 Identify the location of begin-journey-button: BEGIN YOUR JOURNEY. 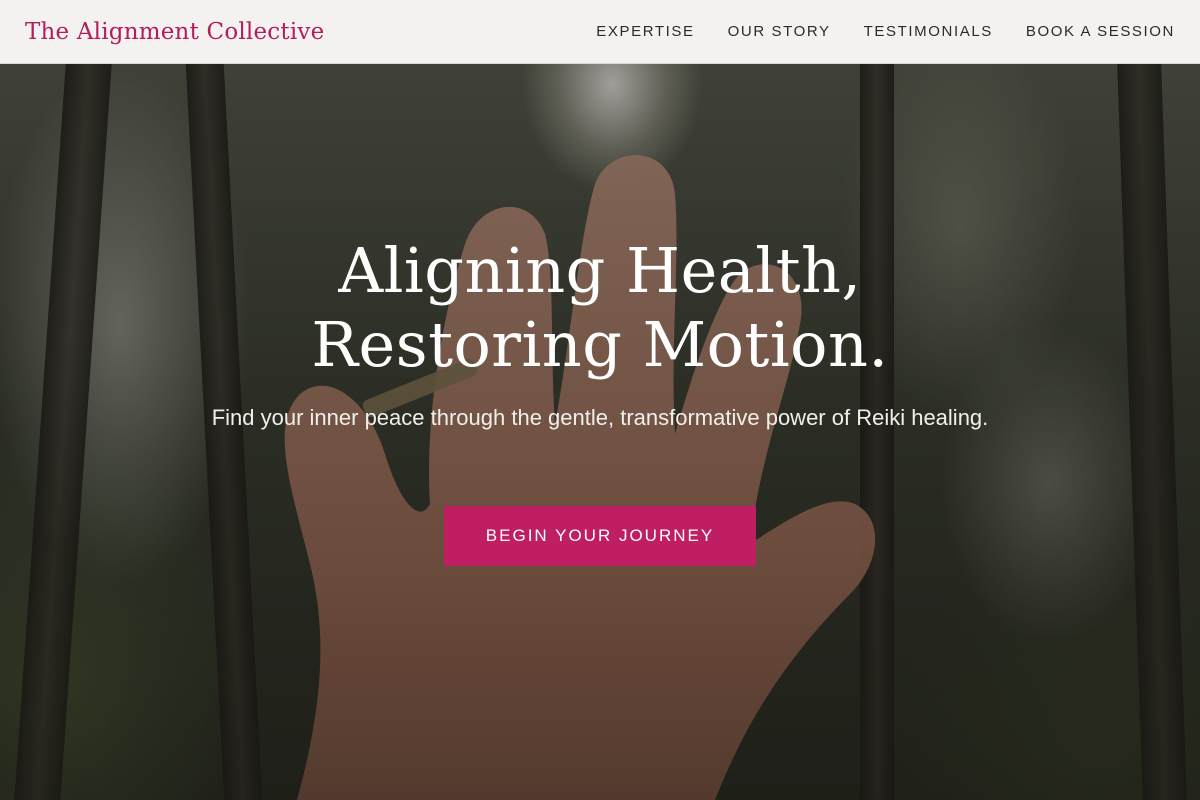
(600, 536).